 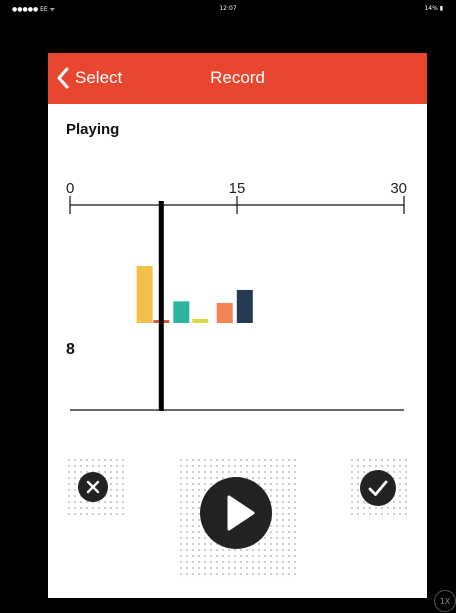 I want to click on status-time: 12:07, so click(x=228, y=8).